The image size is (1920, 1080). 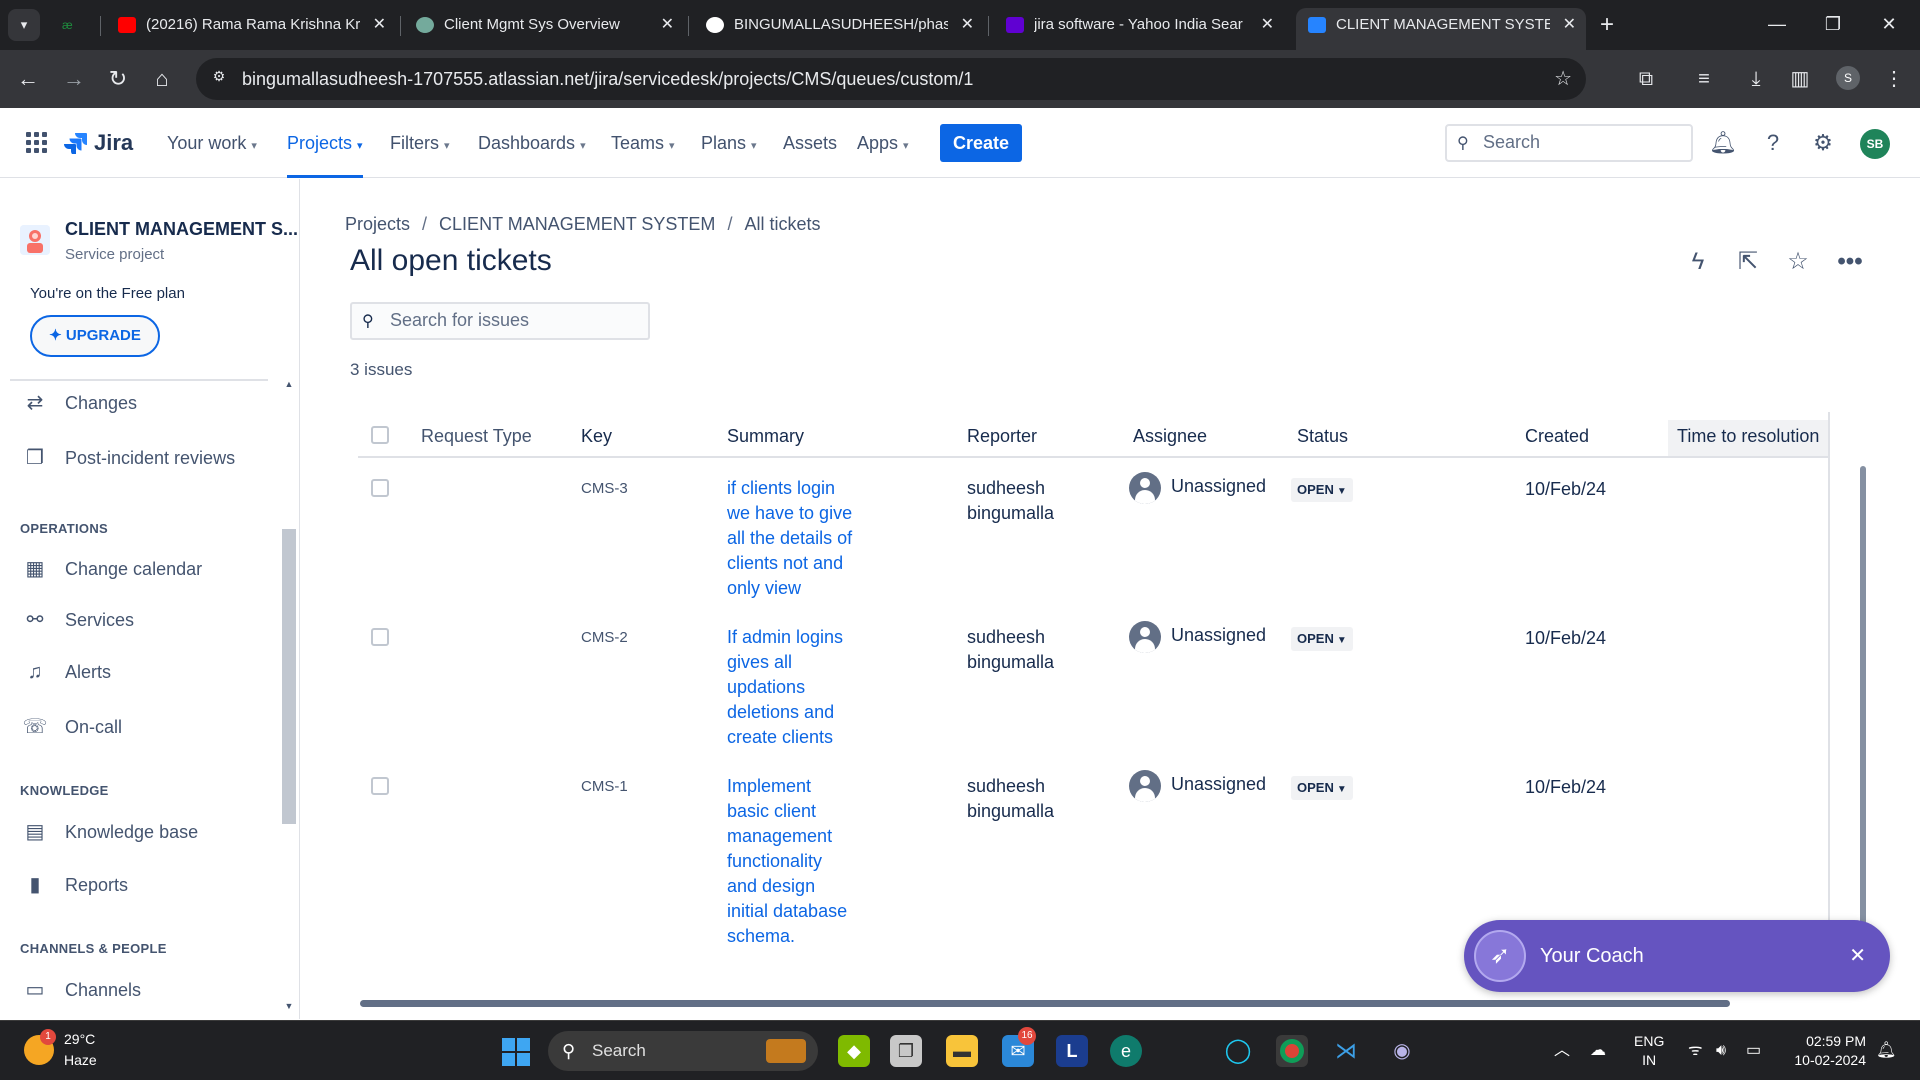 I want to click on task-view-icon: ❐, so click(x=906, y=1051).